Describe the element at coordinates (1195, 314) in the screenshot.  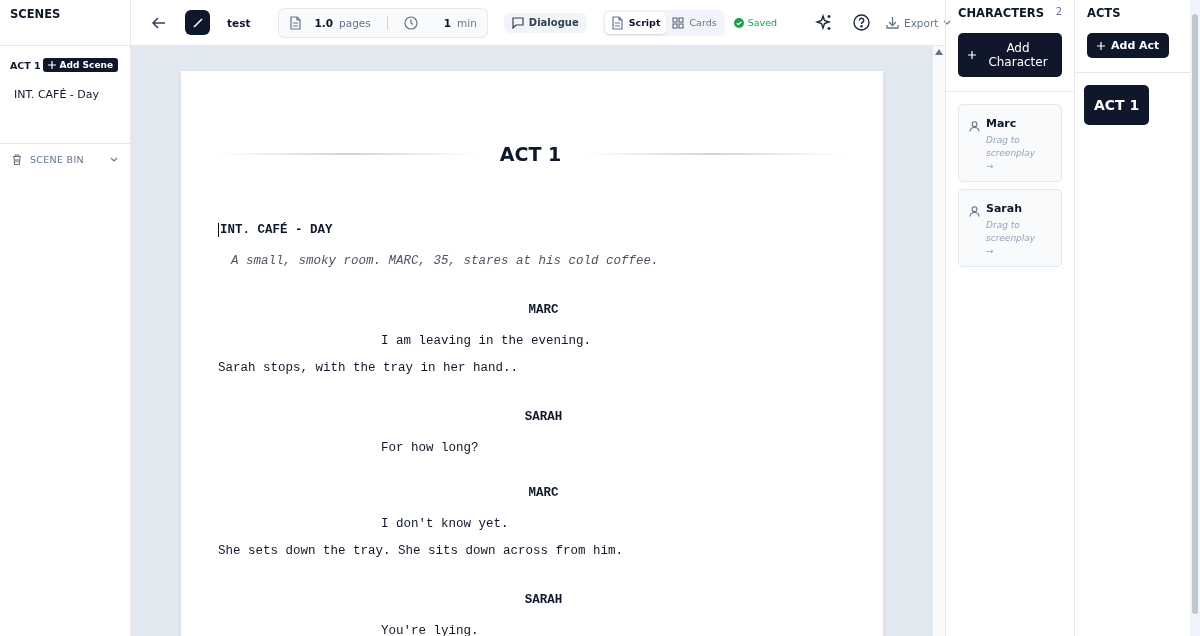
I see `scrollbar-thumb` at that location.